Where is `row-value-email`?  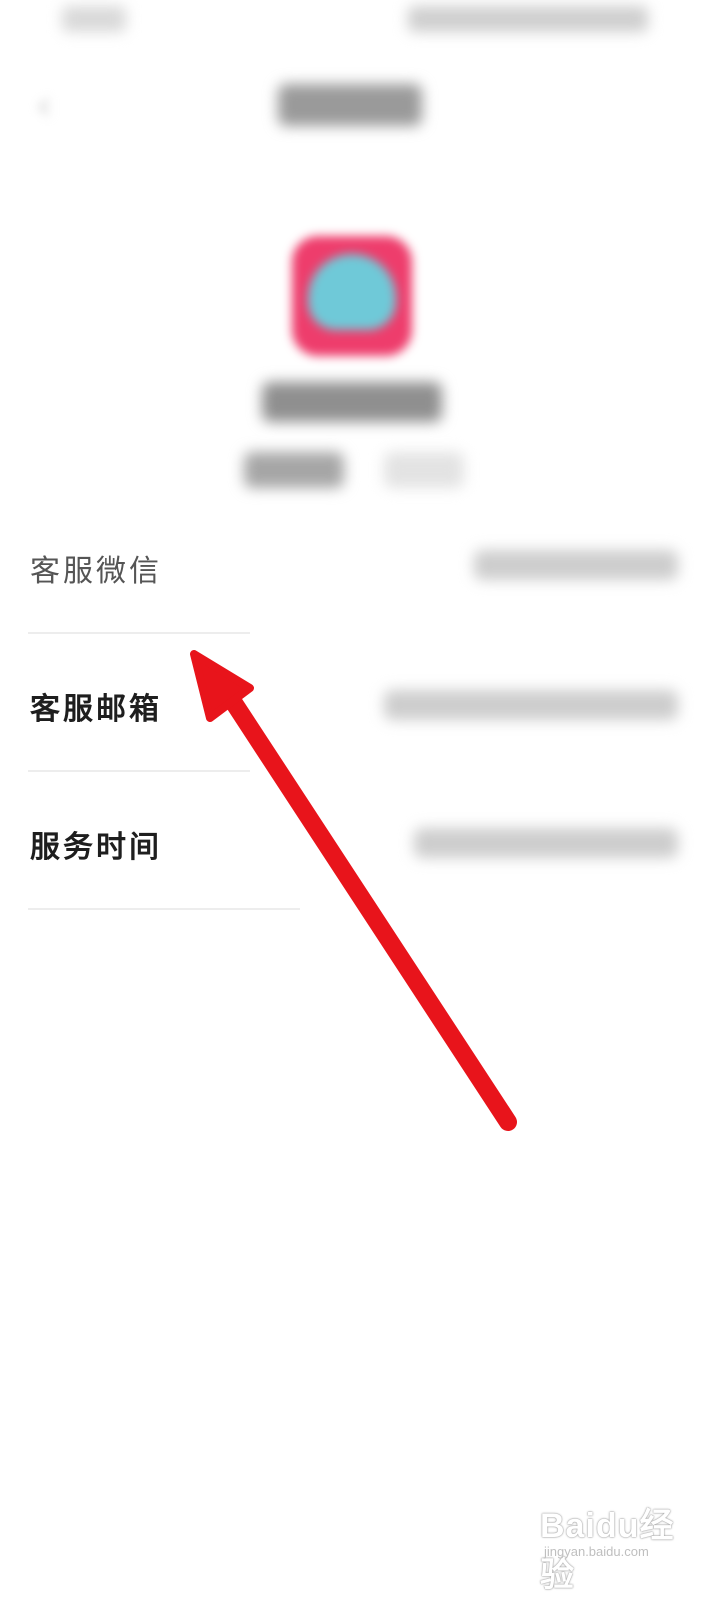 row-value-email is located at coordinates (531, 705).